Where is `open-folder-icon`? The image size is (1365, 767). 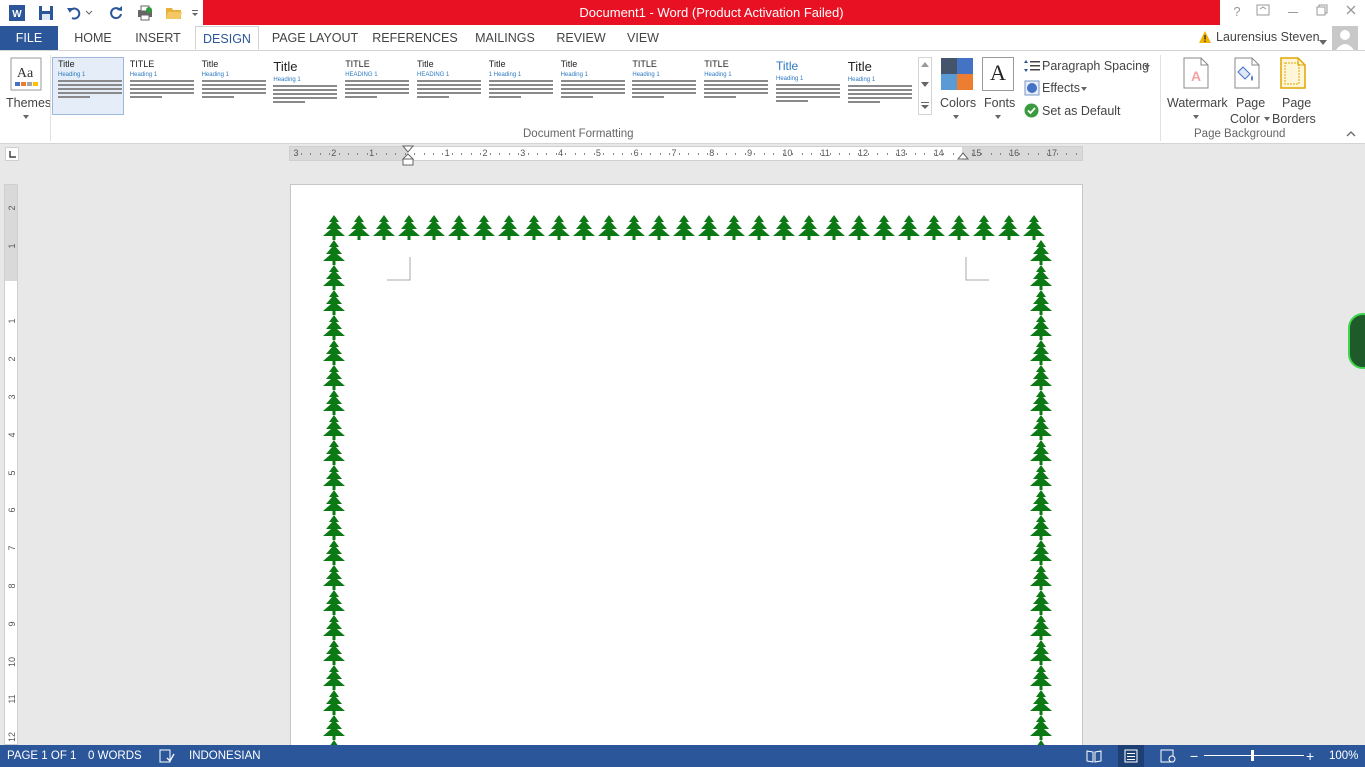
open-folder-icon is located at coordinates (174, 13).